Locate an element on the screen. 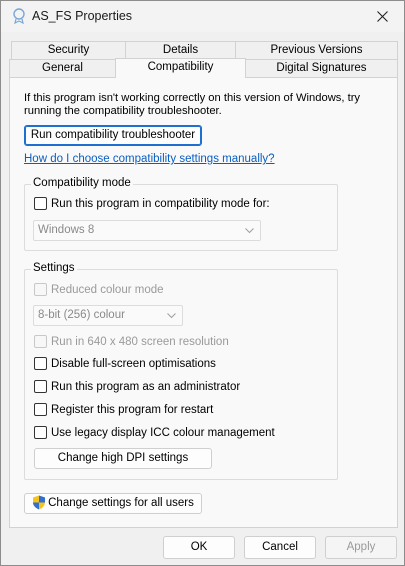 The image size is (405, 566). fullscreen-optimisations-checkbox: Disable full-screen optimisations is located at coordinates (125, 363).